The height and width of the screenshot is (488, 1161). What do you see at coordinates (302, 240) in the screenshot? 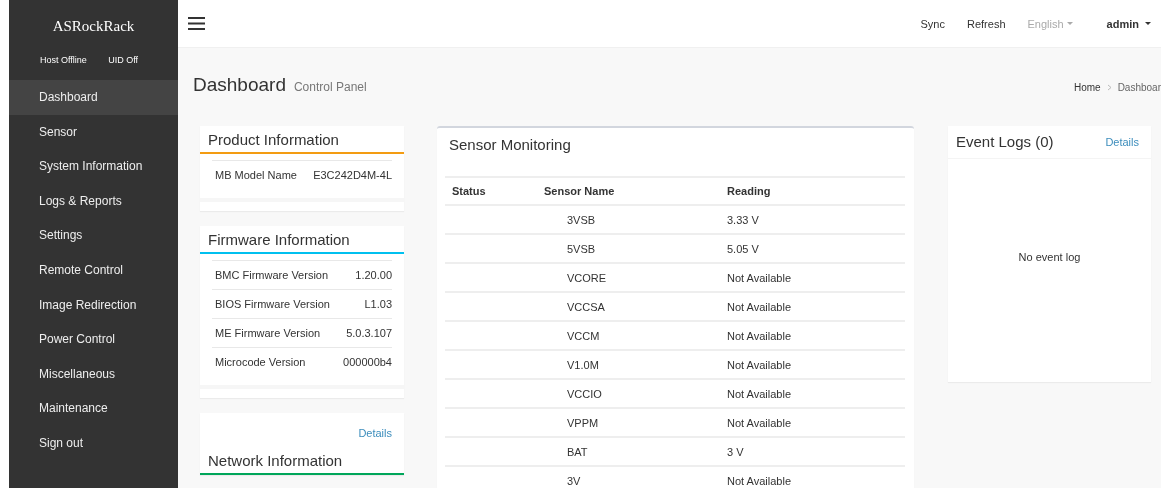
I see `card-title: Firmware Information` at bounding box center [302, 240].